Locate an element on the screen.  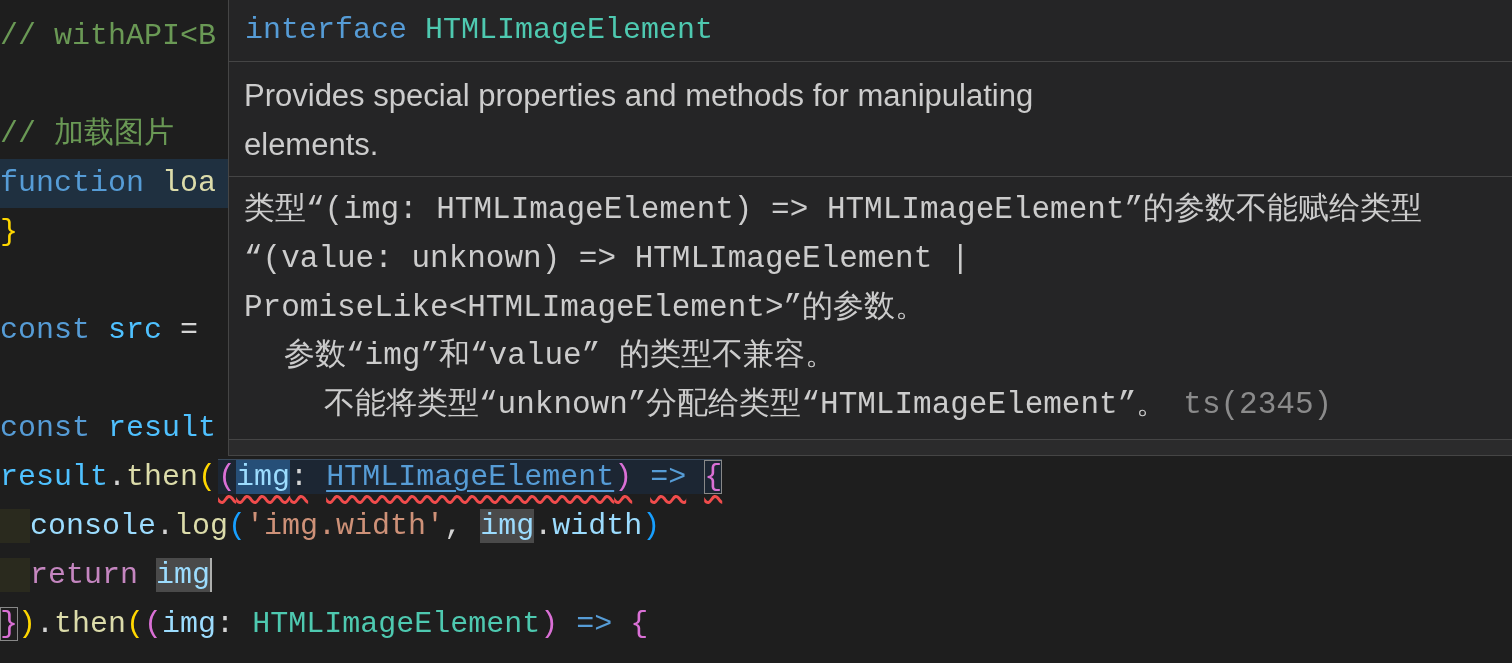
code-line: const result is located at coordinates (108, 428).